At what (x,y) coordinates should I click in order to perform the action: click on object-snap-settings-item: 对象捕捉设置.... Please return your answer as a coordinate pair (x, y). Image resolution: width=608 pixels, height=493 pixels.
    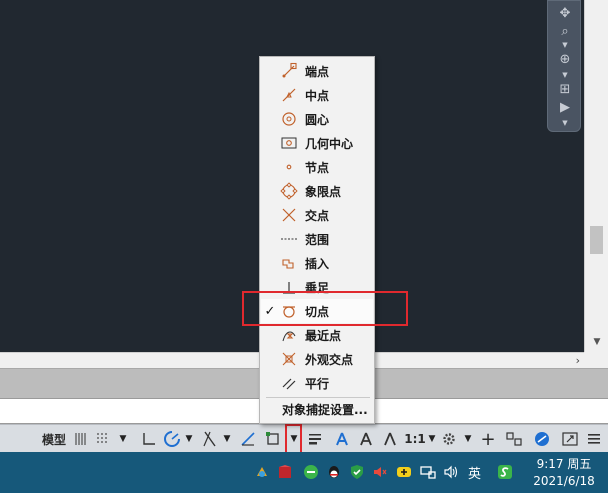
    Looking at the image, I should click on (325, 409).